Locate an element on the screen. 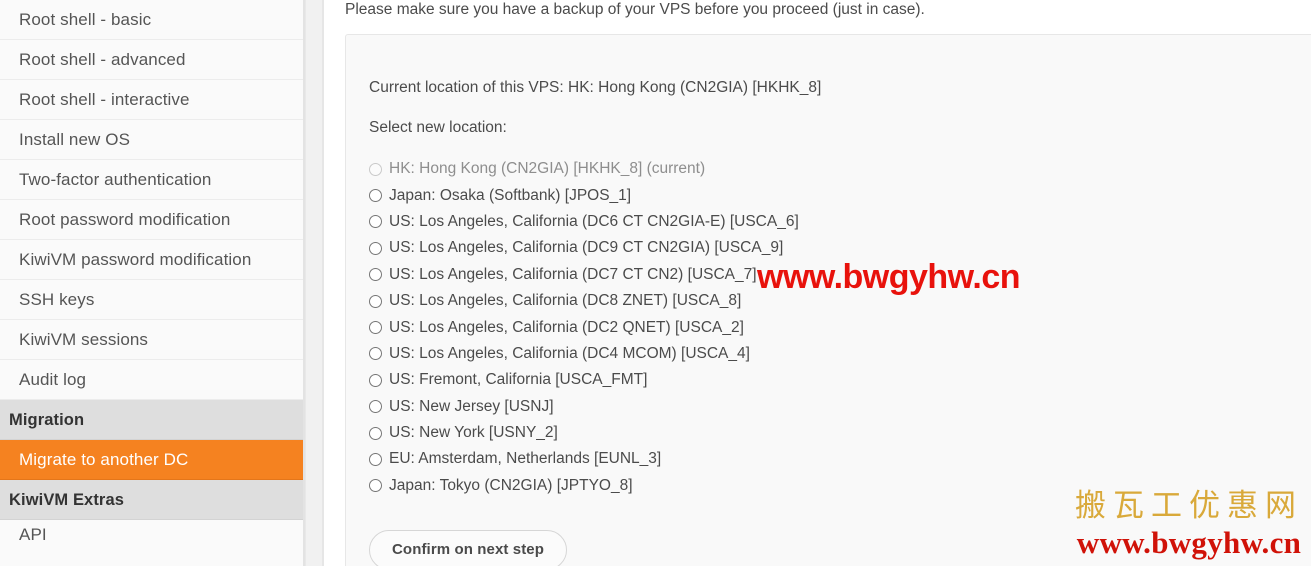  location-option-label: US: New York [USNY_2] is located at coordinates (473, 433).